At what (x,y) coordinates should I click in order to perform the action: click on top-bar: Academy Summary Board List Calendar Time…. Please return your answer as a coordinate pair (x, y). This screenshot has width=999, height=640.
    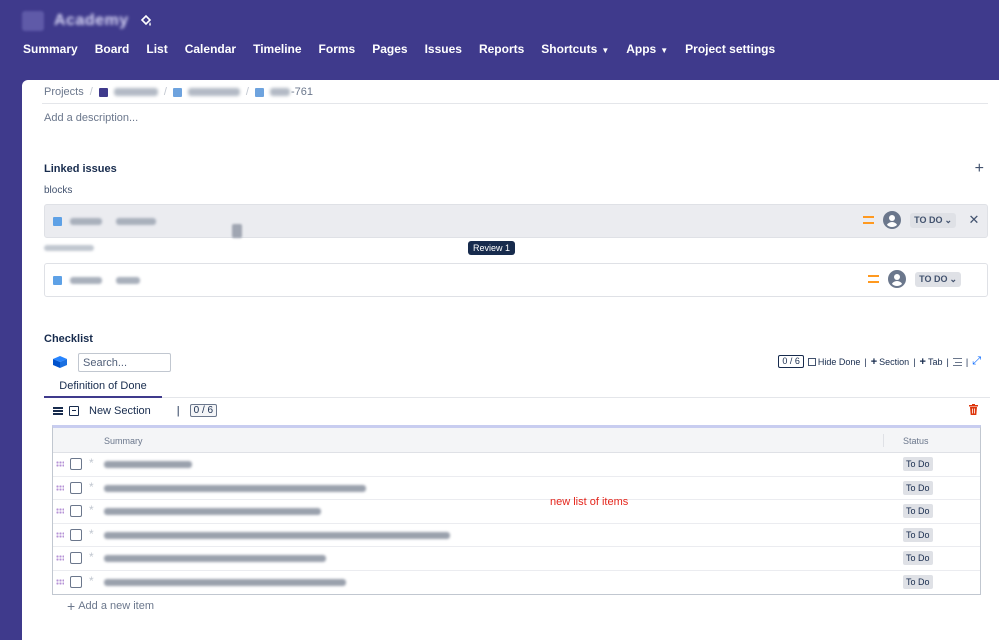
    Looking at the image, I should click on (499, 40).